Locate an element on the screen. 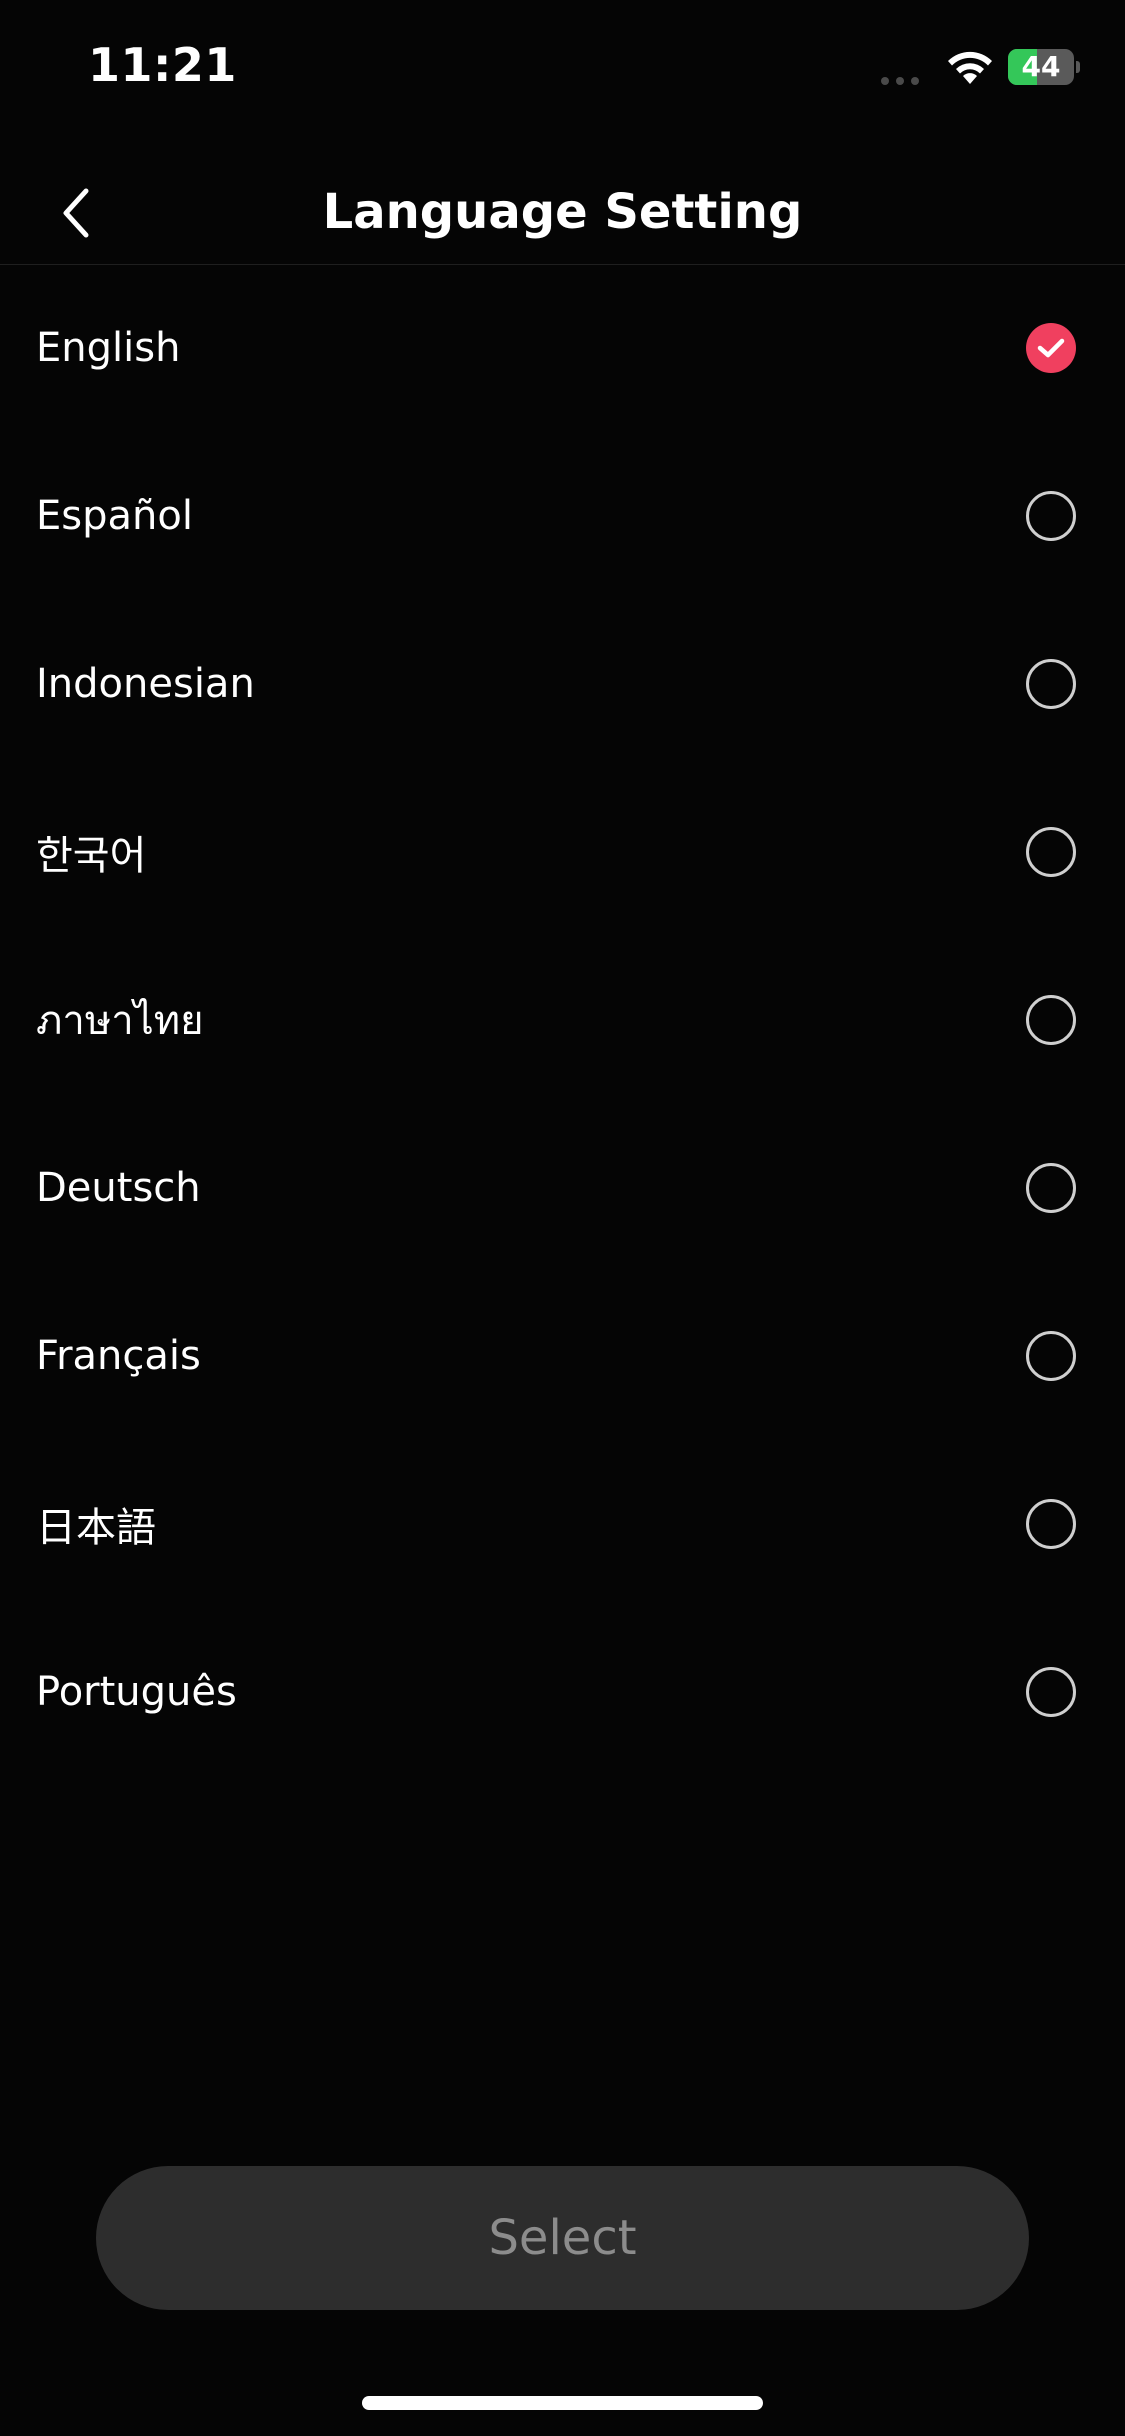  status-bar: 11:21 44 is located at coordinates (562, 70).